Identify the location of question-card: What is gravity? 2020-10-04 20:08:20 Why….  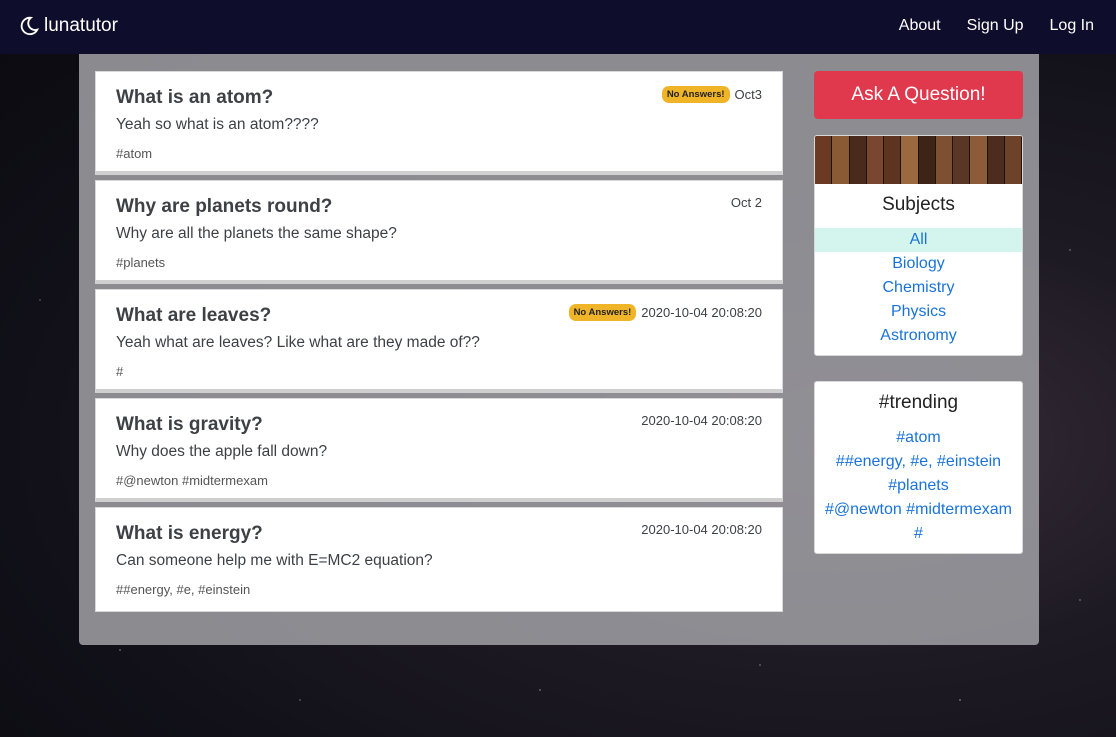
(439, 450).